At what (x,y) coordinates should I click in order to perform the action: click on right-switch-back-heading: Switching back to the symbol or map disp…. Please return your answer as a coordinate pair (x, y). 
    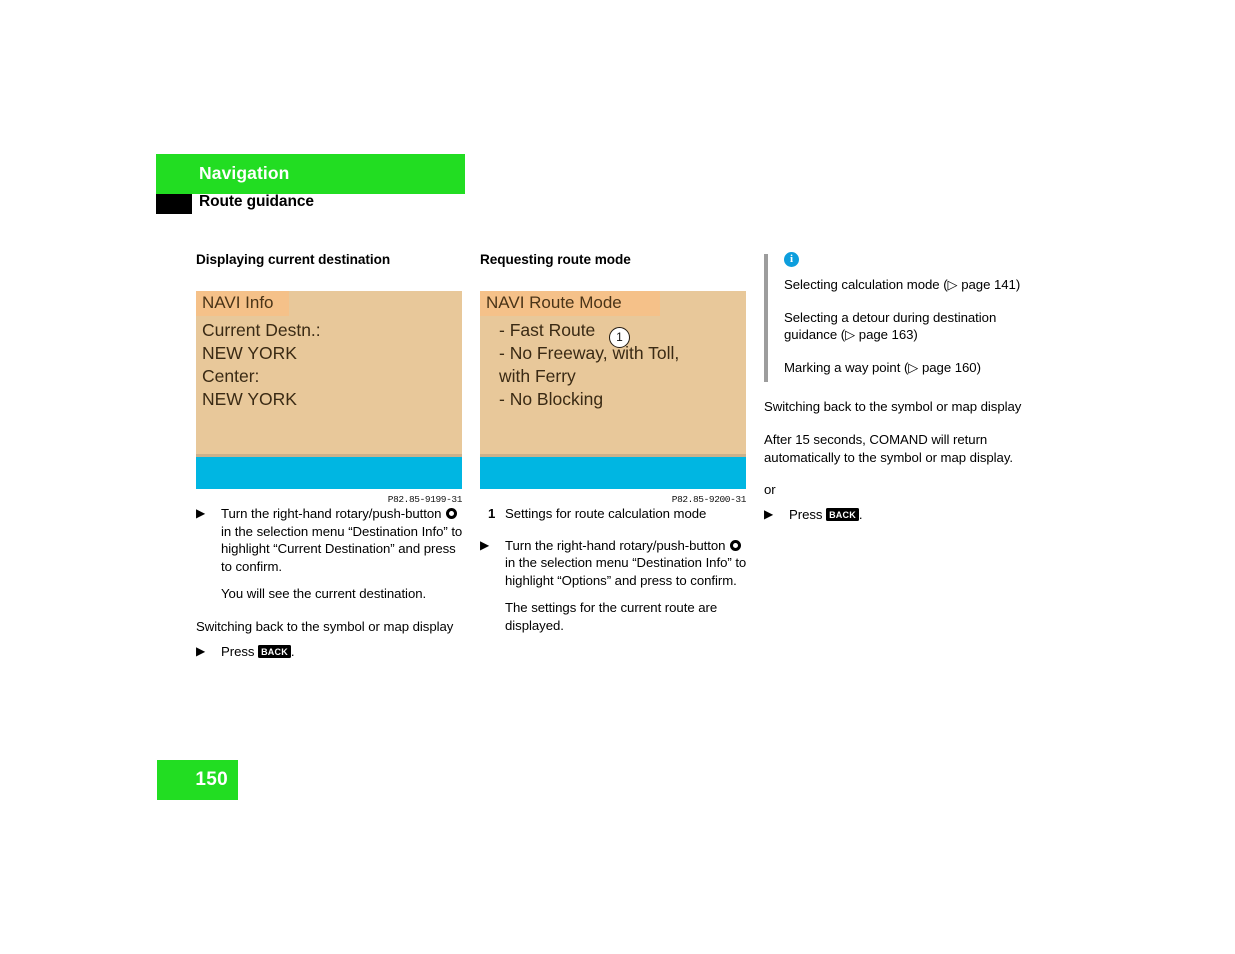
    Looking at the image, I should click on (893, 407).